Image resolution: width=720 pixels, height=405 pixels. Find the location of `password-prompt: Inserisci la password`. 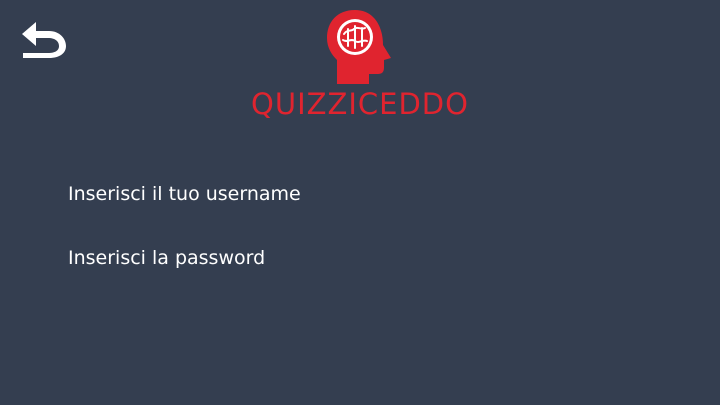

password-prompt: Inserisci la password is located at coordinates (167, 258).